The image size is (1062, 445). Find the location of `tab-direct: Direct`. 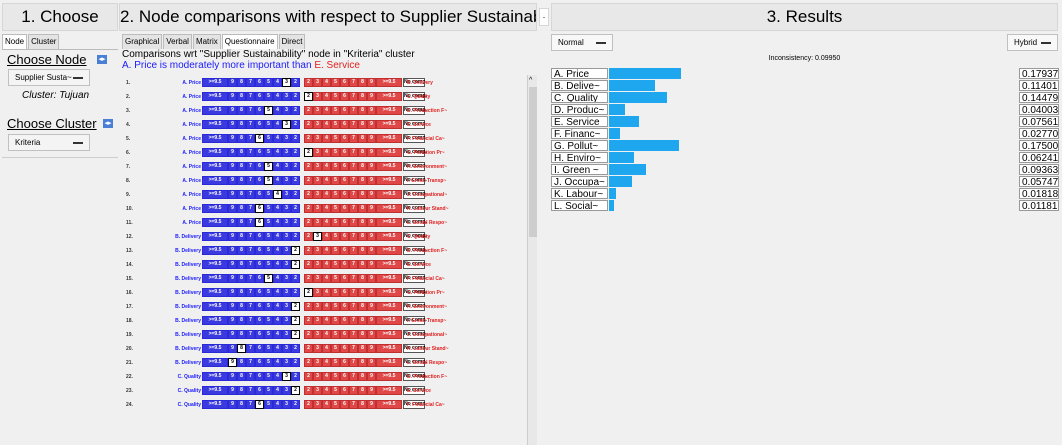

tab-direct: Direct is located at coordinates (292, 41).